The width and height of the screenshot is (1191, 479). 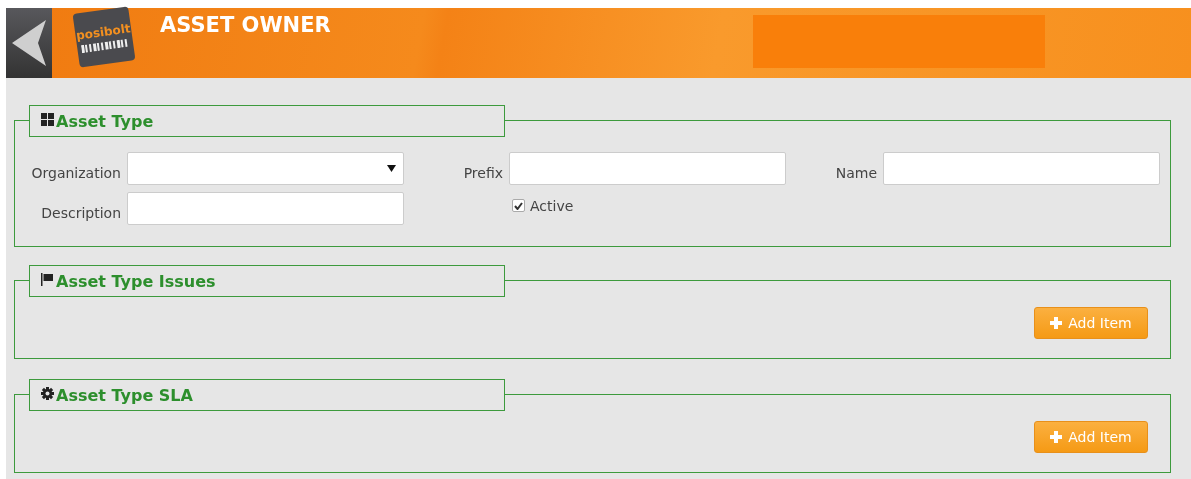 I want to click on grid-icon, so click(x=47, y=119).